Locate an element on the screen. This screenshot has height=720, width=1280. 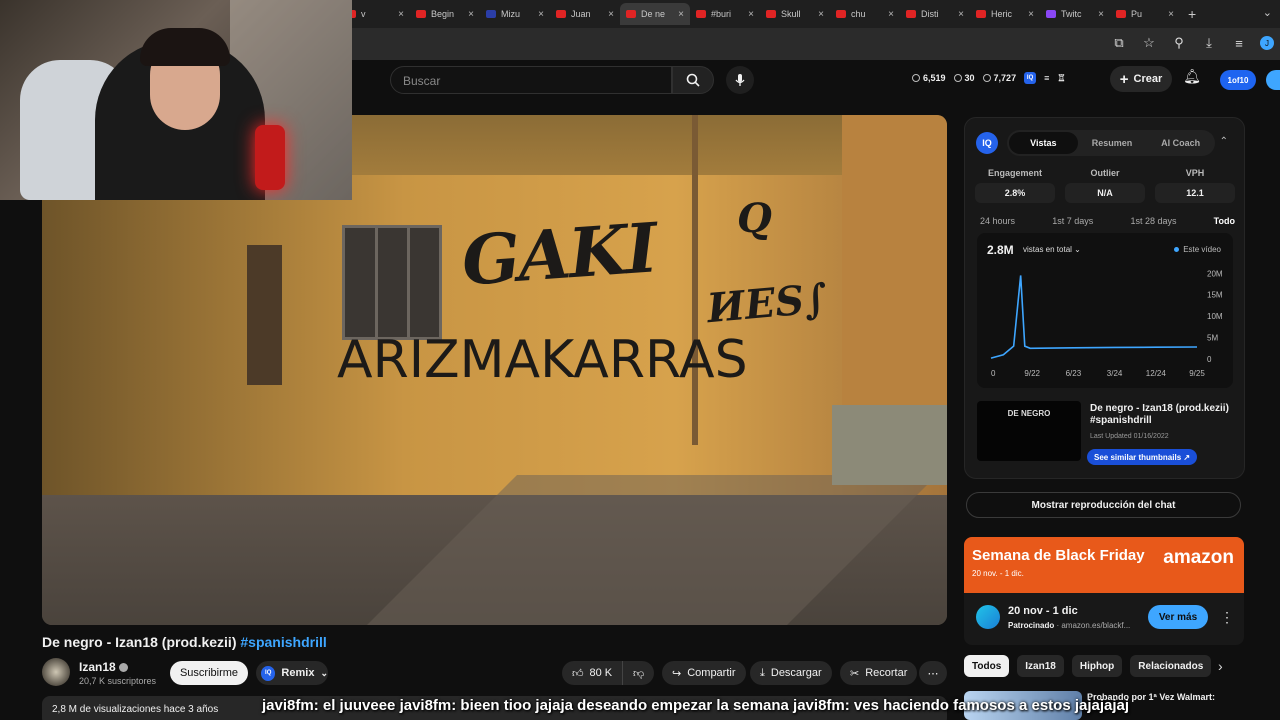
tab-title: Begin is located at coordinates (443, 14).